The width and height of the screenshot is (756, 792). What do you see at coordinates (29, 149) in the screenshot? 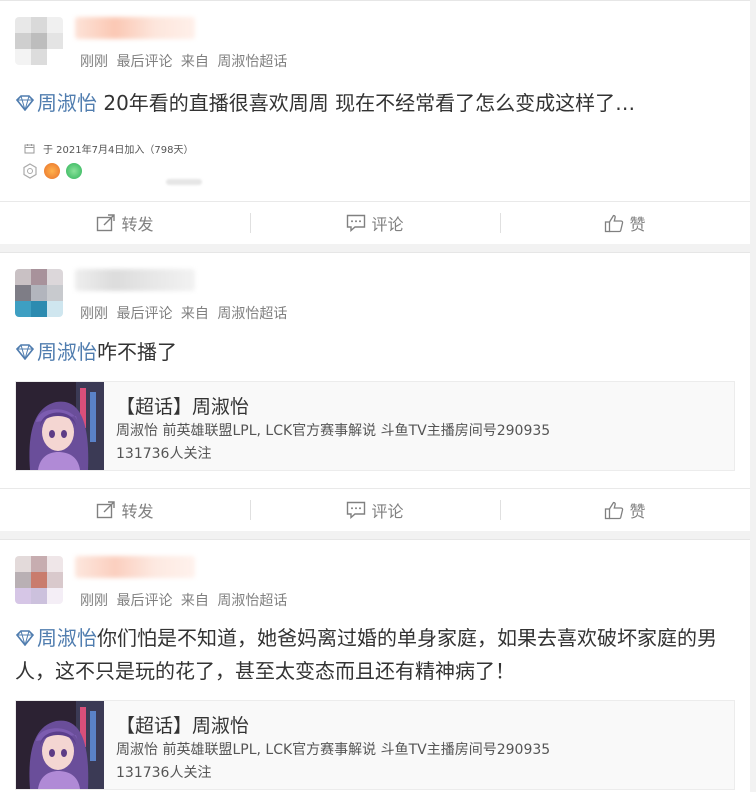
I see `calendar-icon` at bounding box center [29, 149].